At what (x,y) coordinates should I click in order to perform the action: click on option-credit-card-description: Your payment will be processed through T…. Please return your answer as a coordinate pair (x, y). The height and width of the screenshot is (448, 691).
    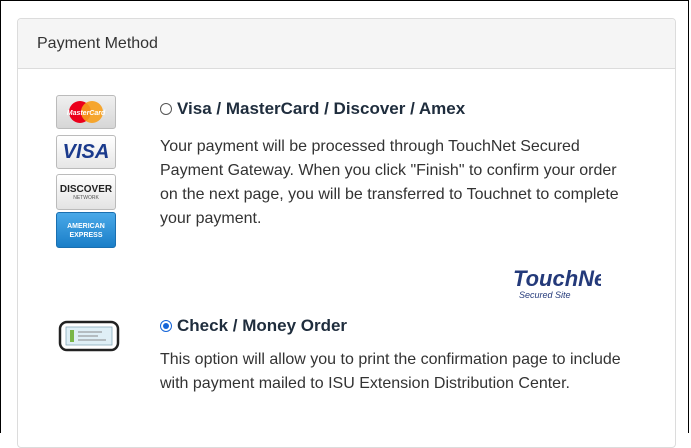
    Looking at the image, I should click on (389, 182).